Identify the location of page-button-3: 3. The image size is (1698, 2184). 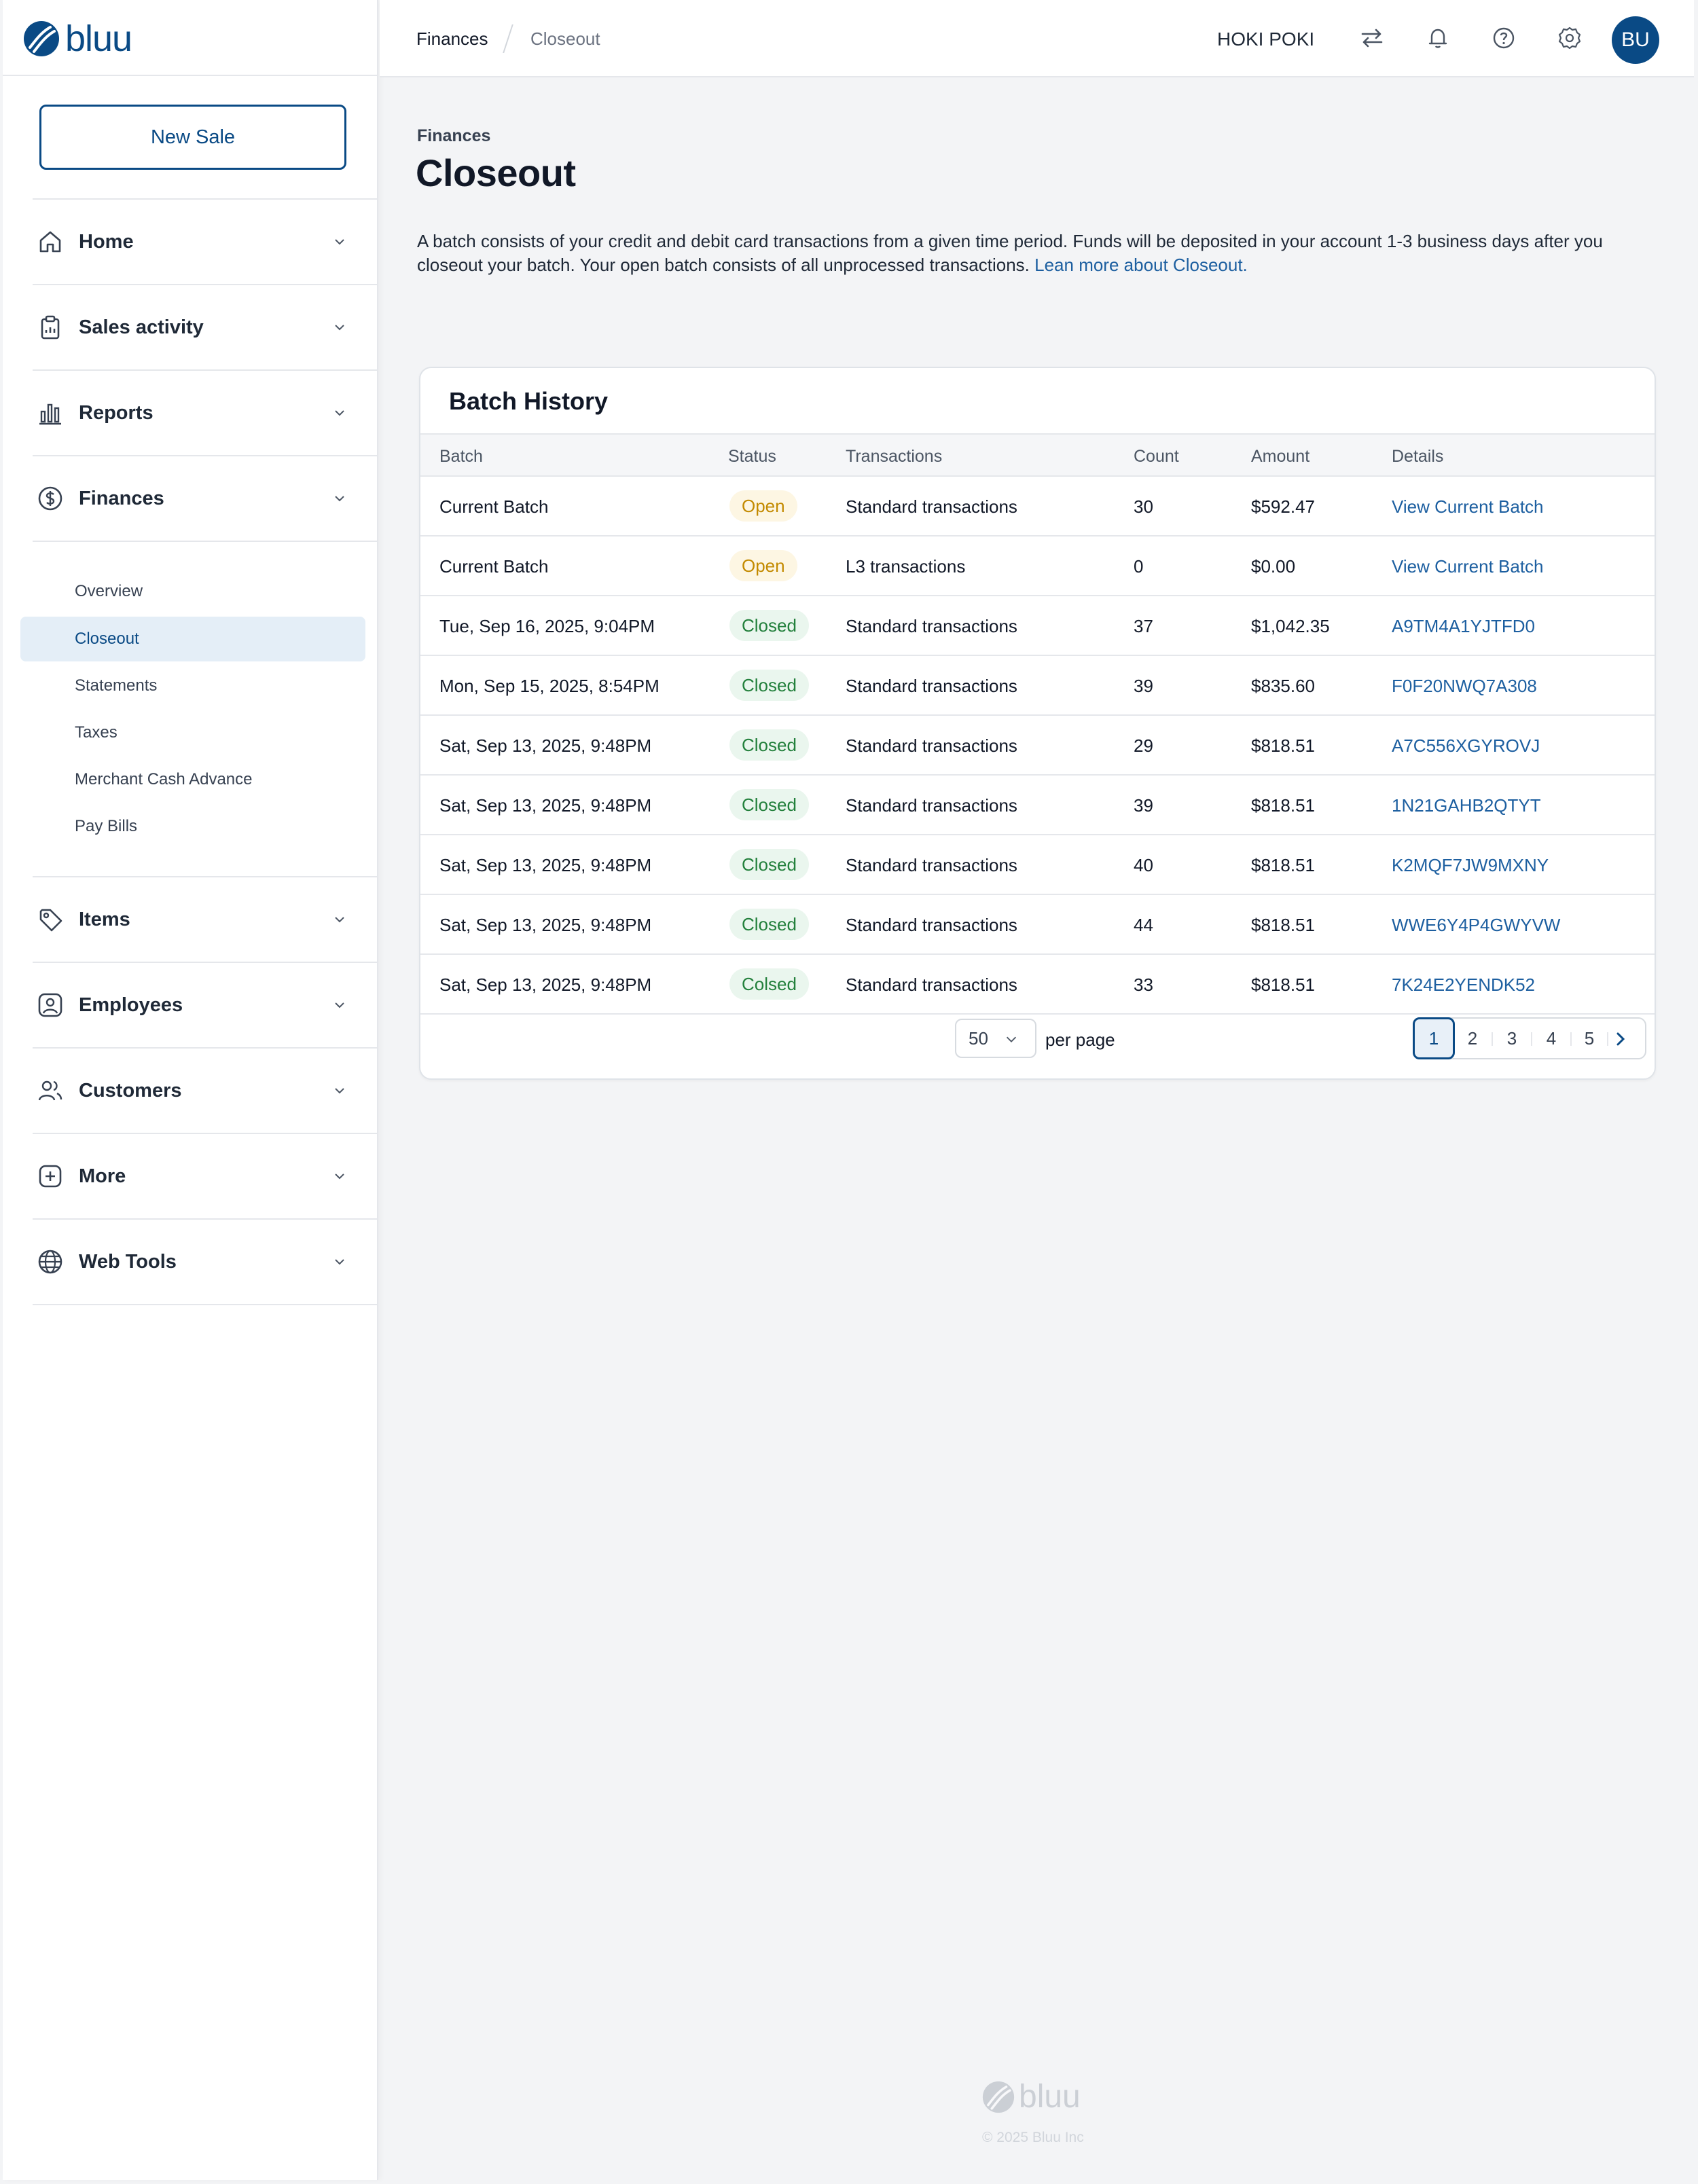
(1512, 1038).